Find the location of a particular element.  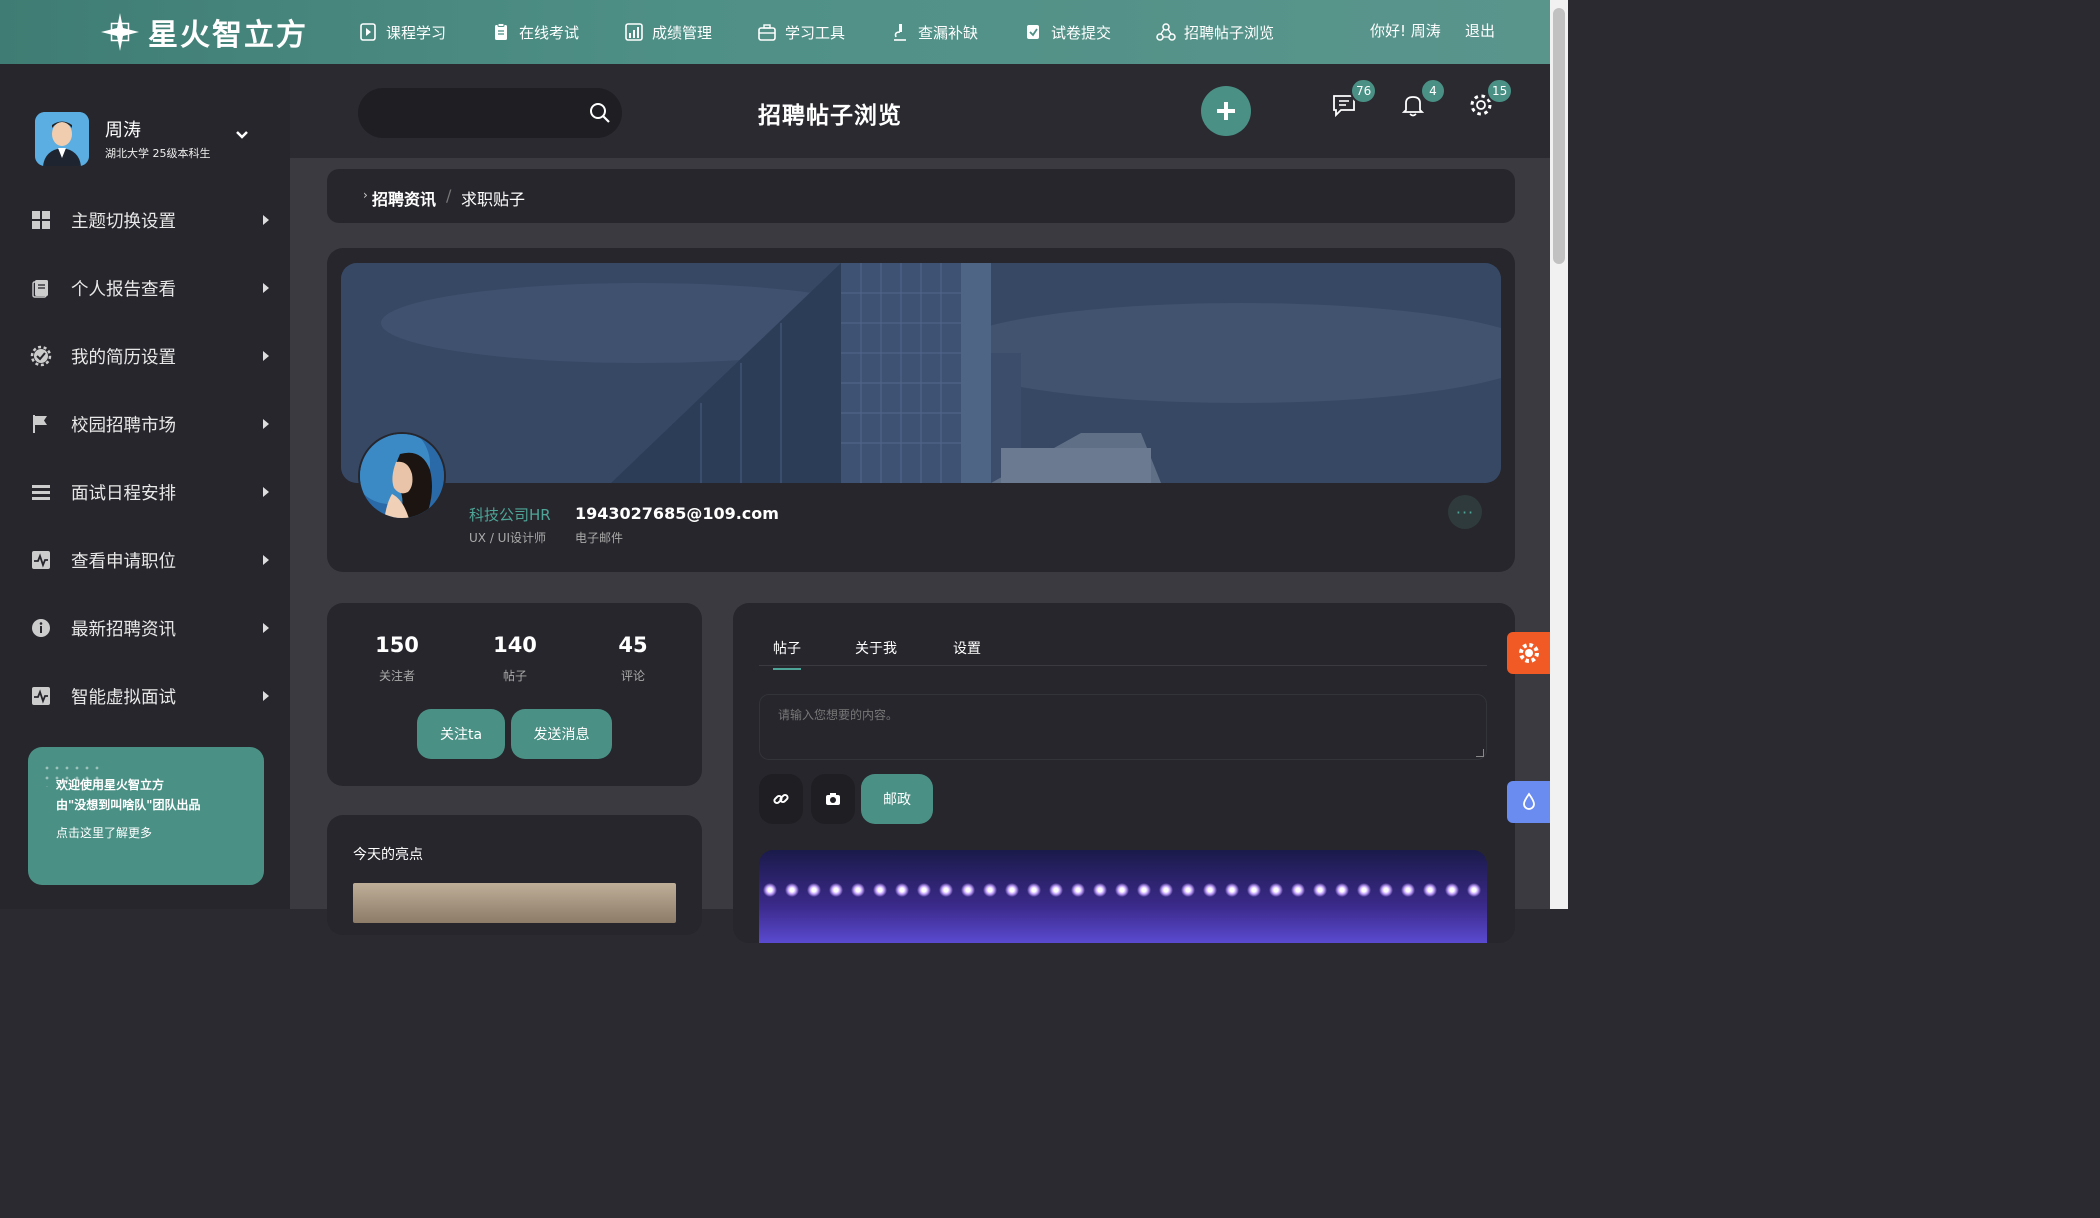

brand-name: 星火智立方 is located at coordinates (228, 35).